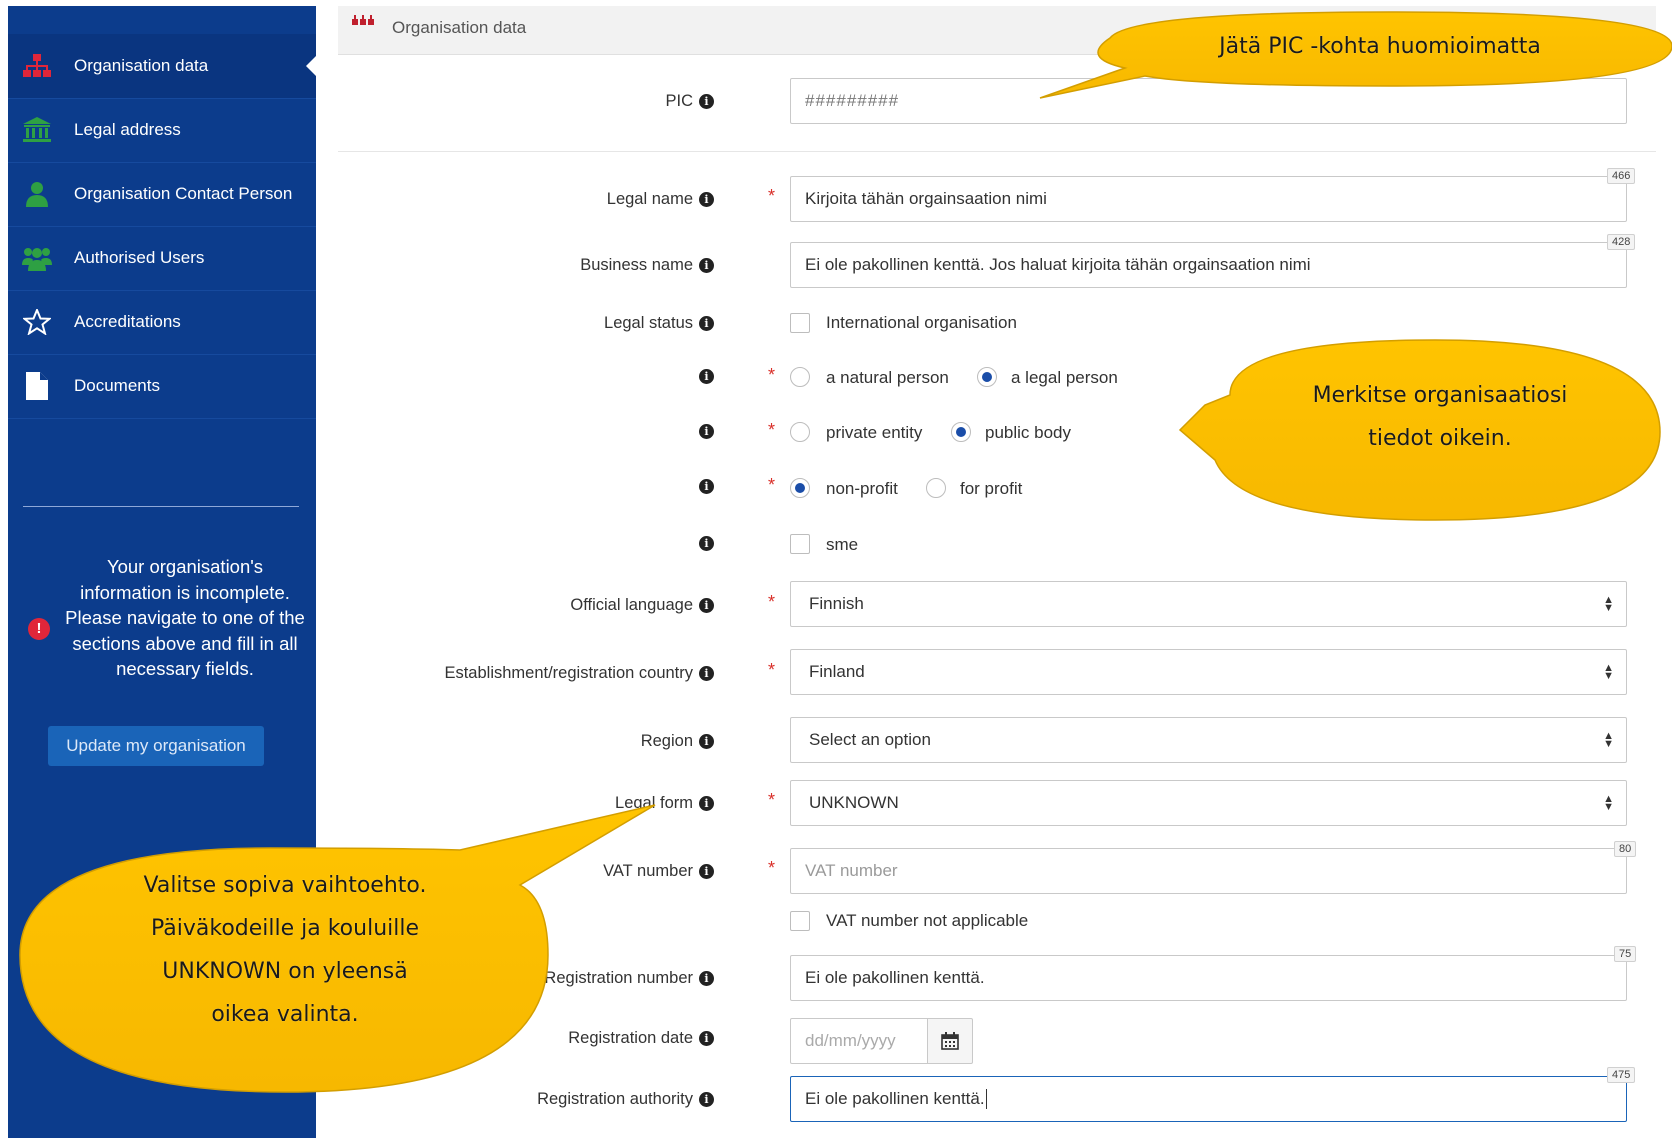  What do you see at coordinates (1440, 395) in the screenshot?
I see `org-callout-text-line1: Merkitse organisaatiosi` at bounding box center [1440, 395].